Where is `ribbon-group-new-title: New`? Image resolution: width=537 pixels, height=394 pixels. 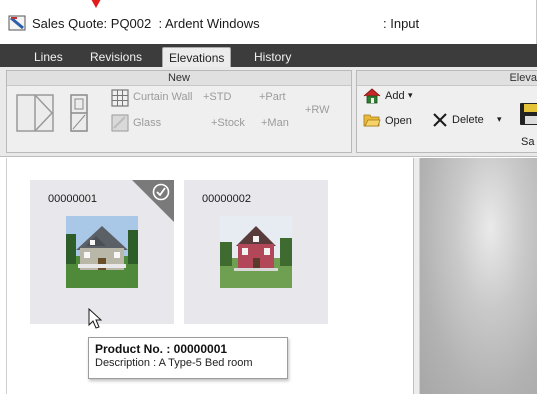 ribbon-group-new-title: New is located at coordinates (179, 78).